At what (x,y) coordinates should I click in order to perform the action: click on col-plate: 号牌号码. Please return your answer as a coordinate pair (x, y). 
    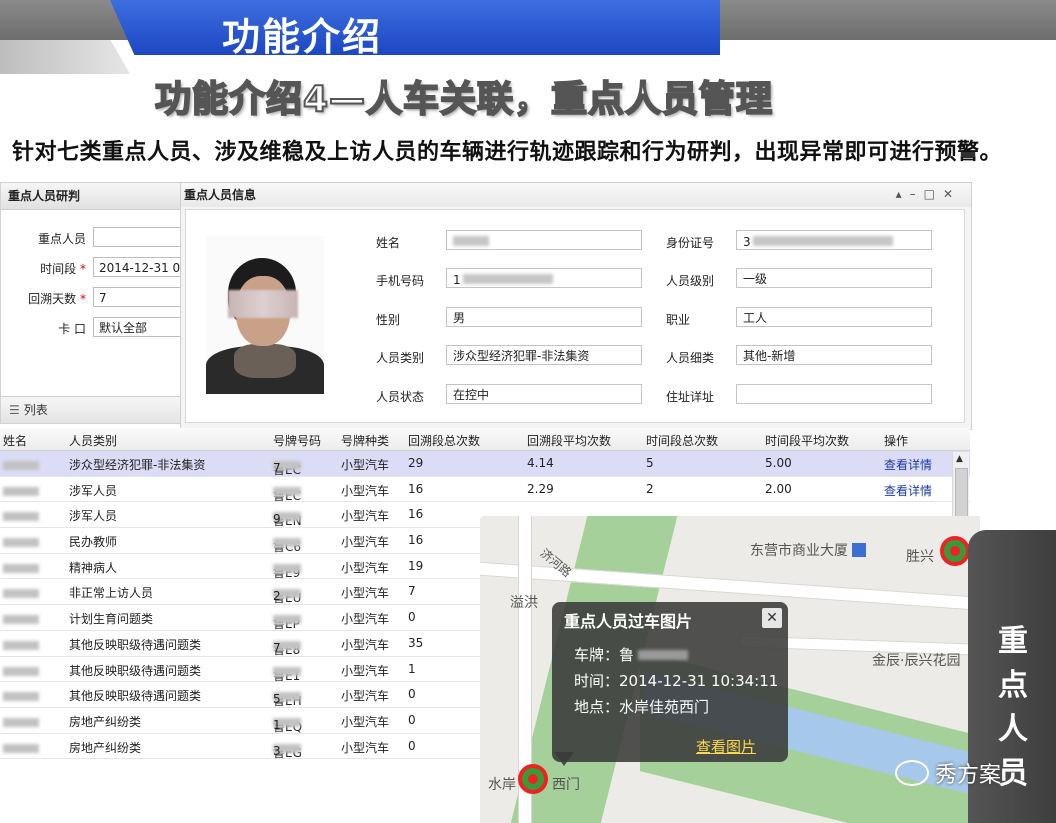
    Looking at the image, I should click on (297, 440).